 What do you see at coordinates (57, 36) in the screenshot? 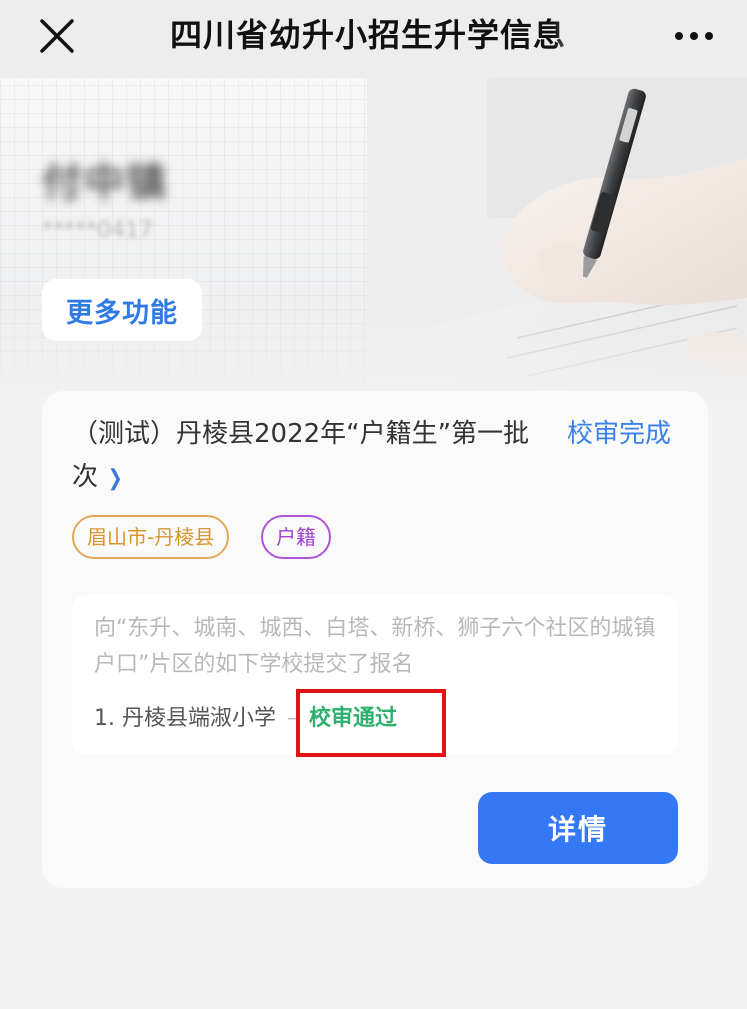
I see `close-icon` at bounding box center [57, 36].